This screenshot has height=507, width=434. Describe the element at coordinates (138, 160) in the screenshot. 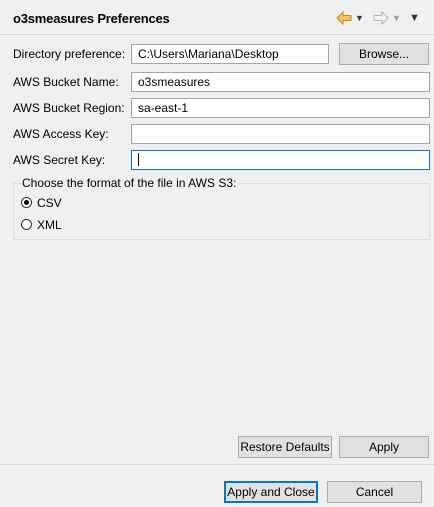

I see `text-caret` at that location.